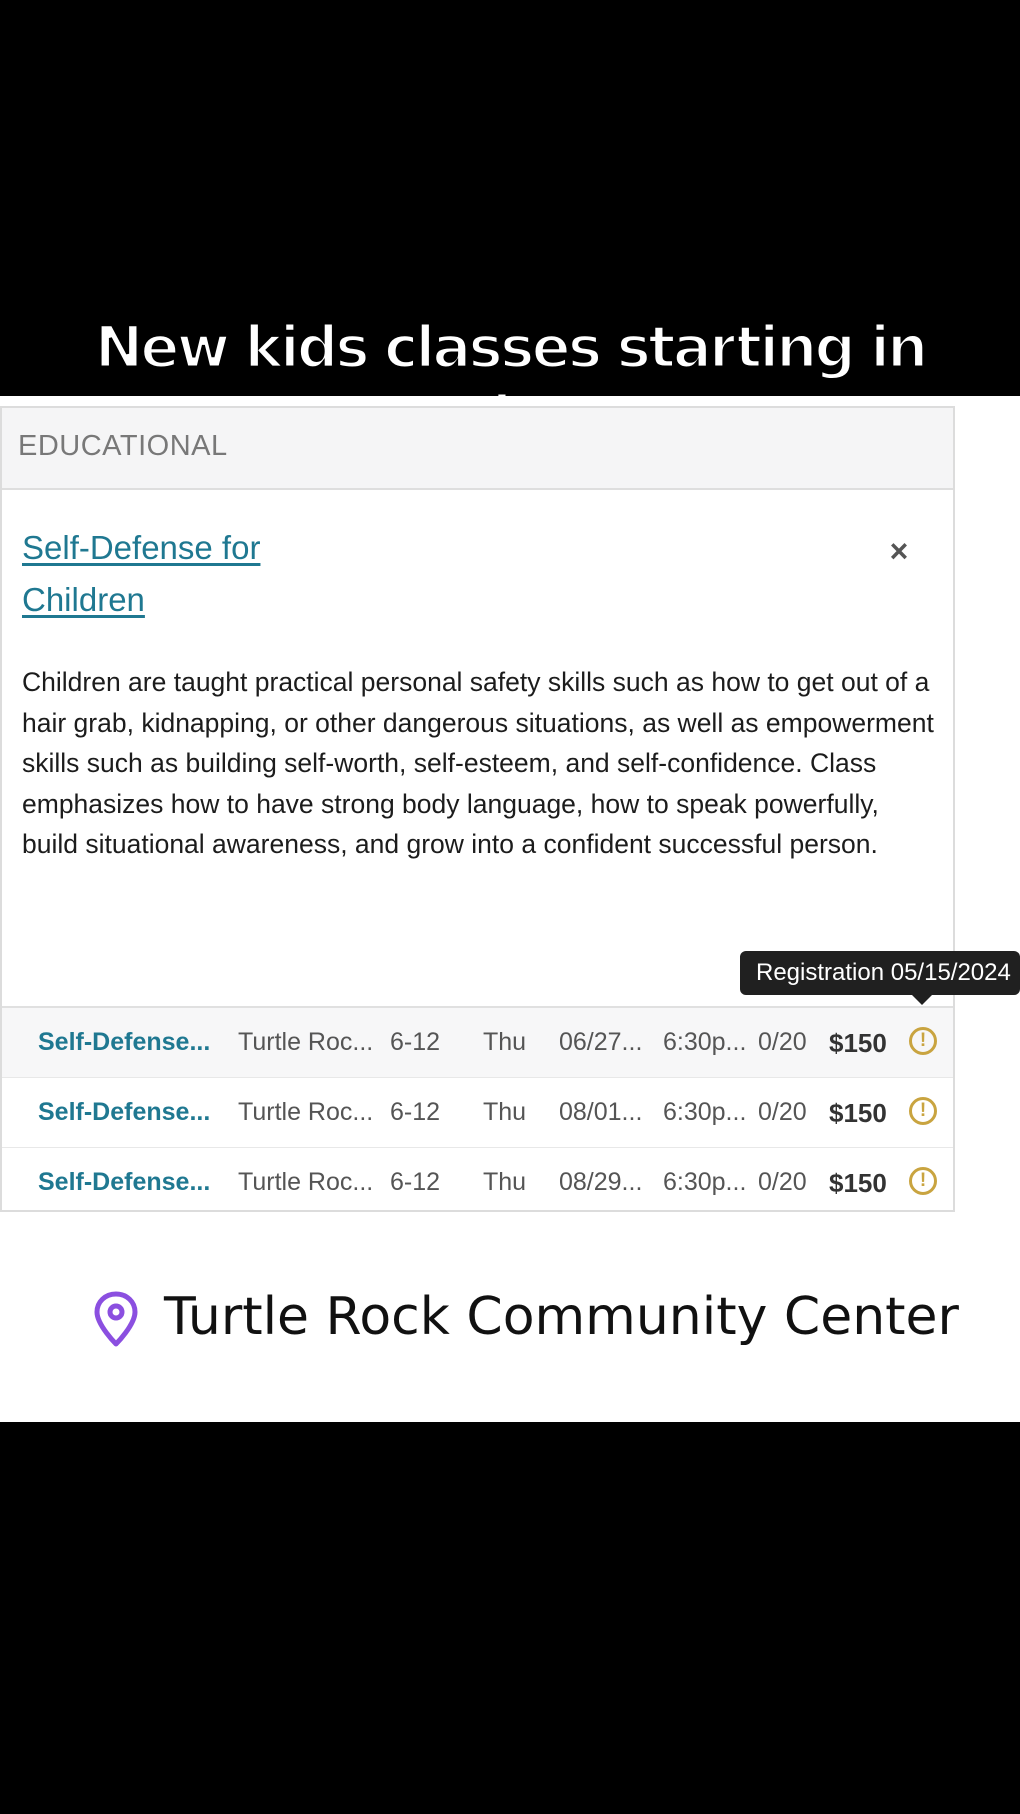  I want to click on class-title-link: Self-Defense for Children, so click(182, 574).